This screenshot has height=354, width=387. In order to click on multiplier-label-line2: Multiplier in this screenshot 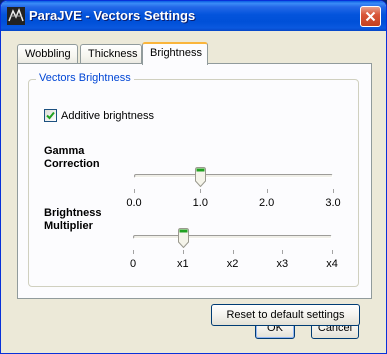, I will do `click(68, 226)`.